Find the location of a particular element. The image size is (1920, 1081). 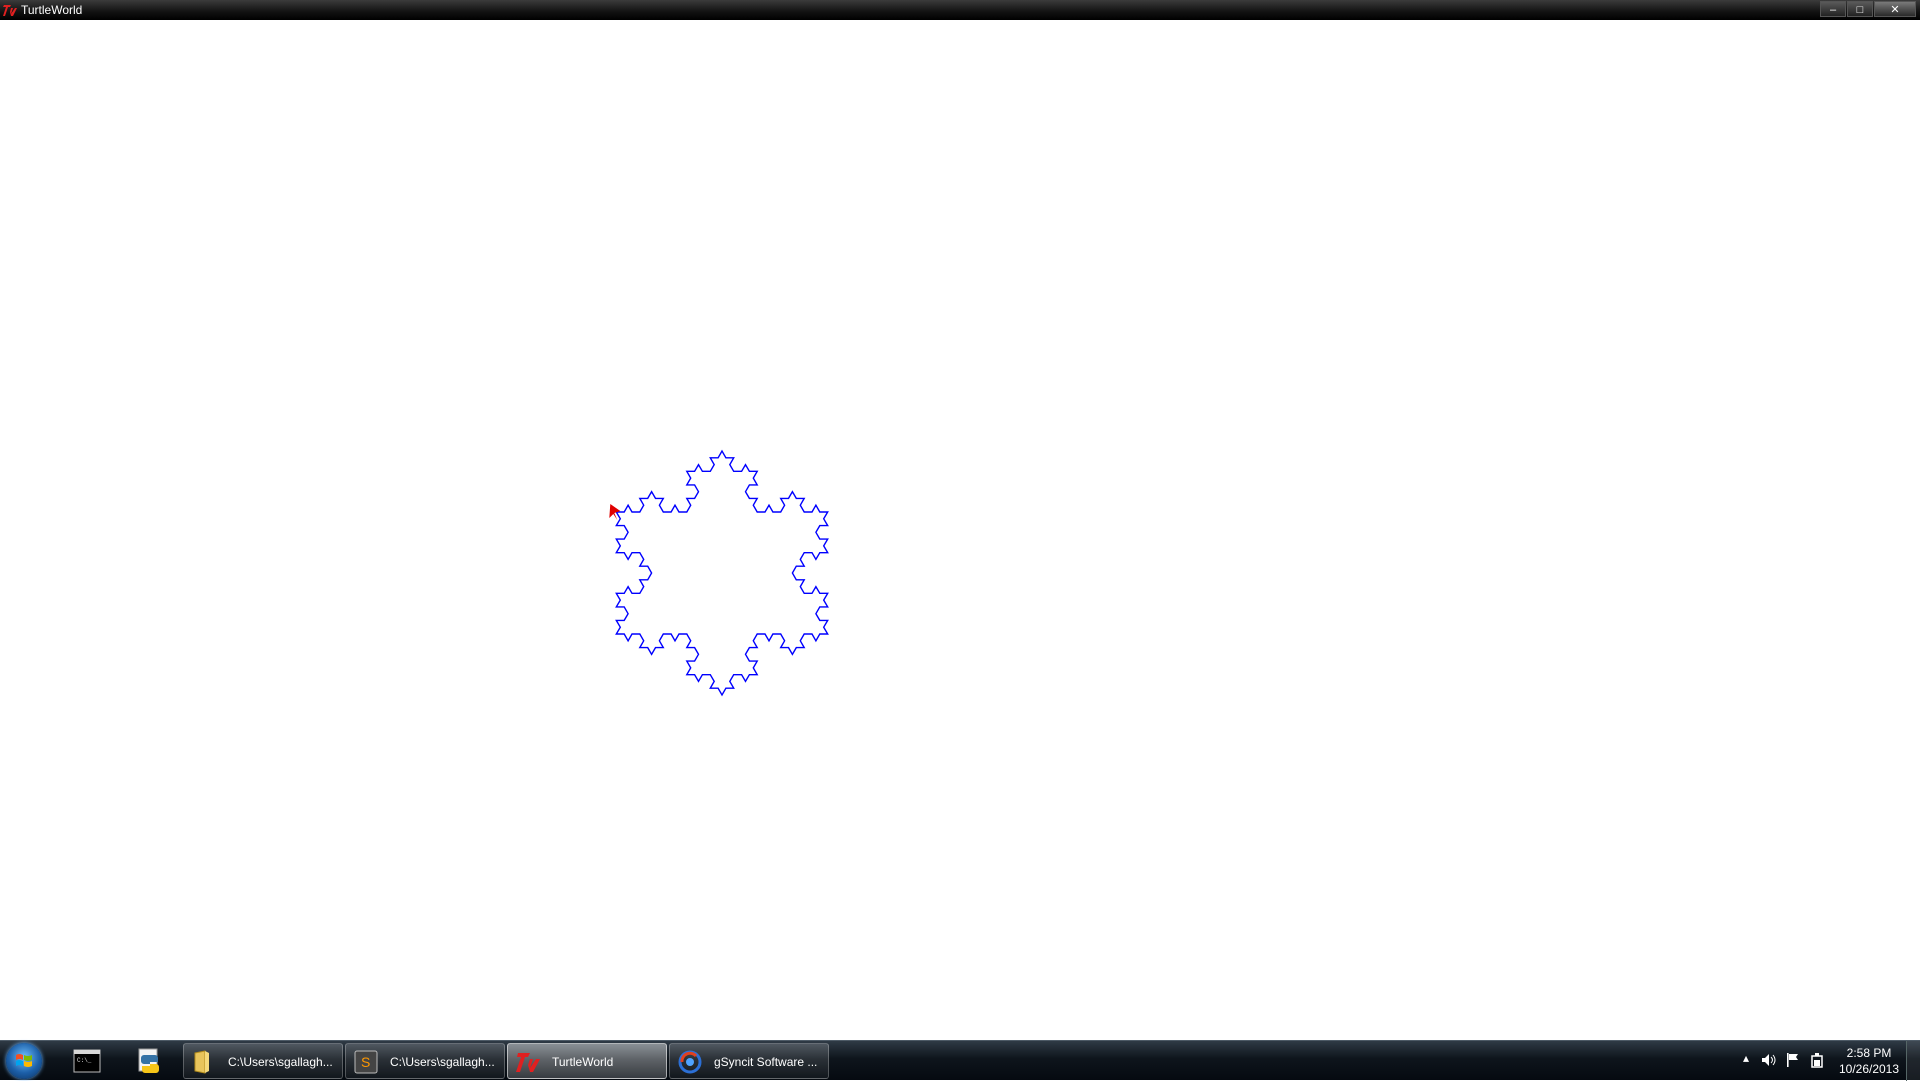

start-button is located at coordinates (24, 1061).